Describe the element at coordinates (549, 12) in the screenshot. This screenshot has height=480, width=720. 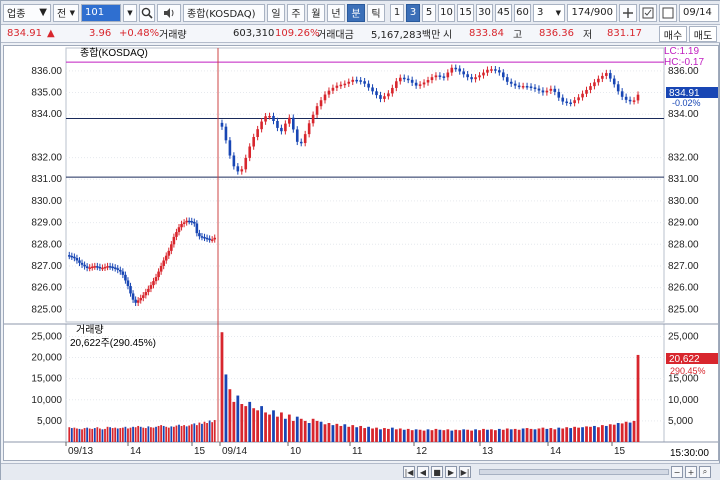
I see `interval-input: 3 ▼` at that location.